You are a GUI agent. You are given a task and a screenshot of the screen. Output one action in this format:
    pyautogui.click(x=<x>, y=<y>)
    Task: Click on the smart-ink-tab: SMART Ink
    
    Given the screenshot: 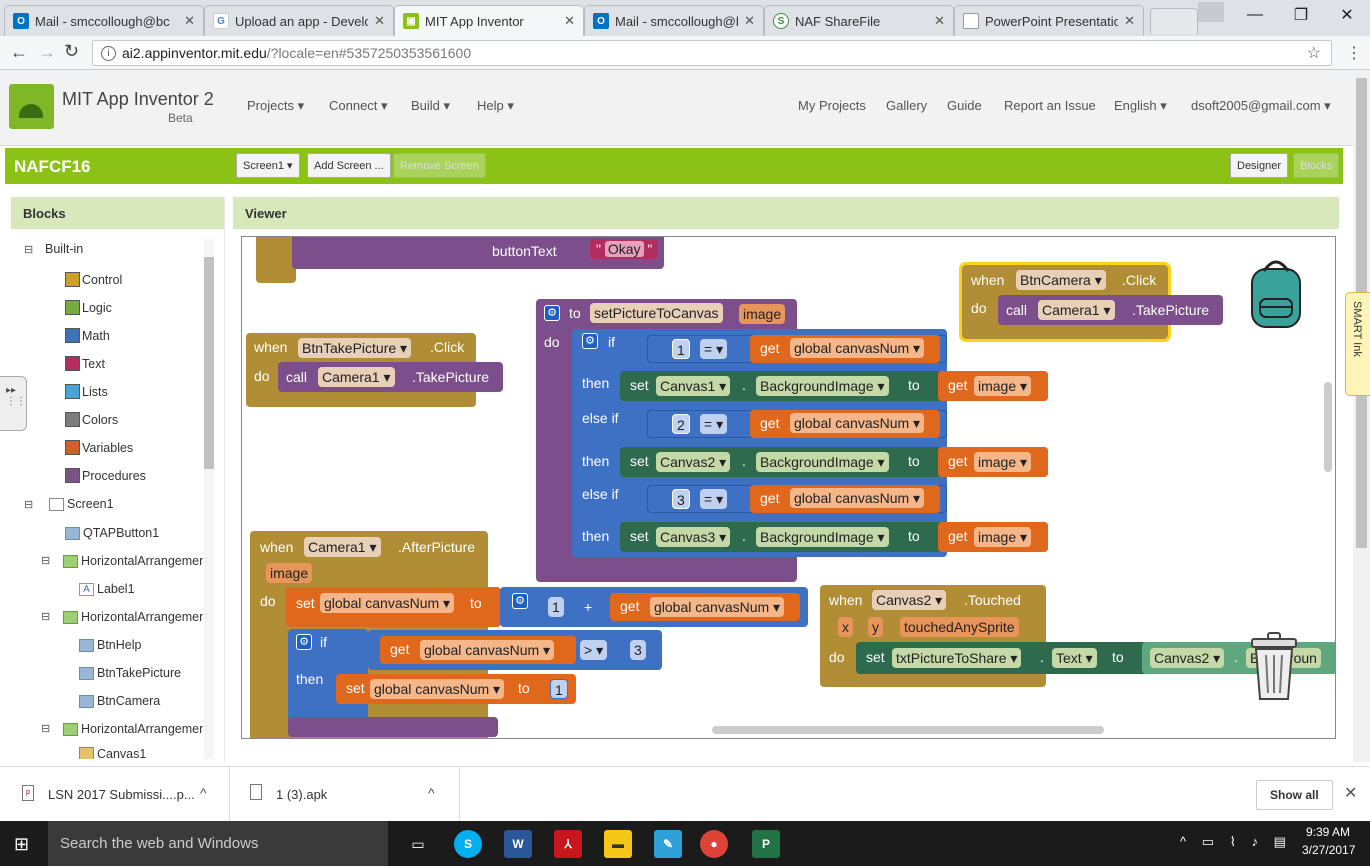 What is the action you would take?
    pyautogui.click(x=1357, y=344)
    